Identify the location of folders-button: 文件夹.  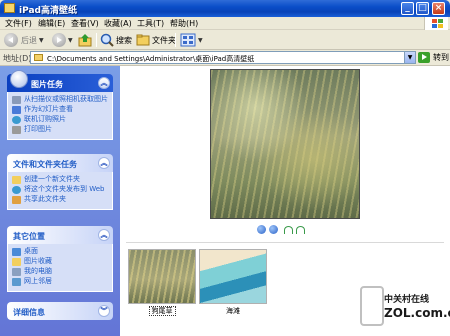
(156, 40).